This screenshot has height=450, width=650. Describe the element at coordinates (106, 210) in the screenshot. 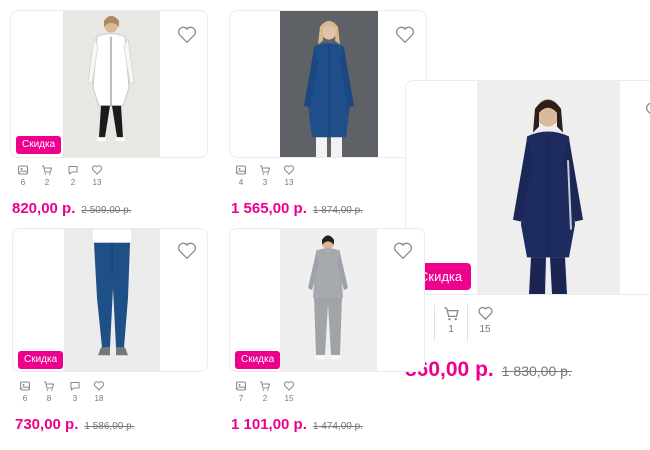

I see `old-price: 2 509,00 р.` at that location.